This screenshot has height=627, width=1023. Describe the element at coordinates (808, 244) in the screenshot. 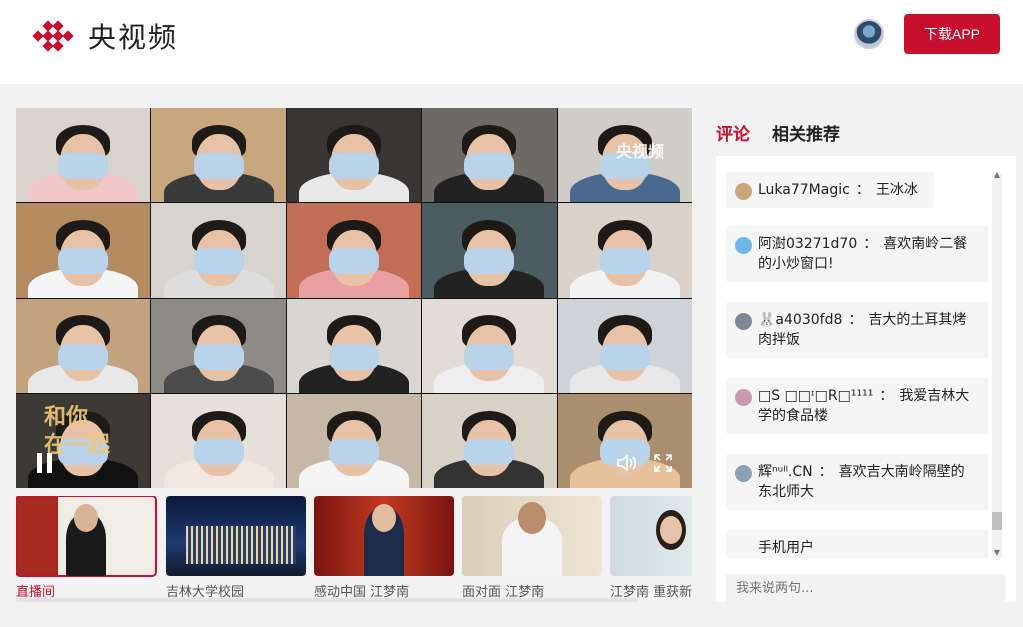

I see `comment-user: 阿澍03271d70` at that location.